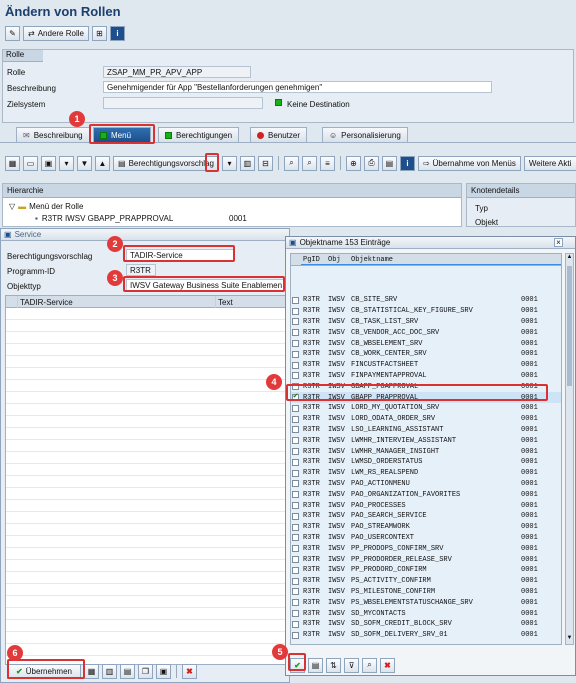 This screenshot has width=576, height=683. Describe the element at coordinates (426, 376) in the screenshot. I see `table-row: R3TR IWSV FINPAYMENTAPPROVAL 0001` at that location.